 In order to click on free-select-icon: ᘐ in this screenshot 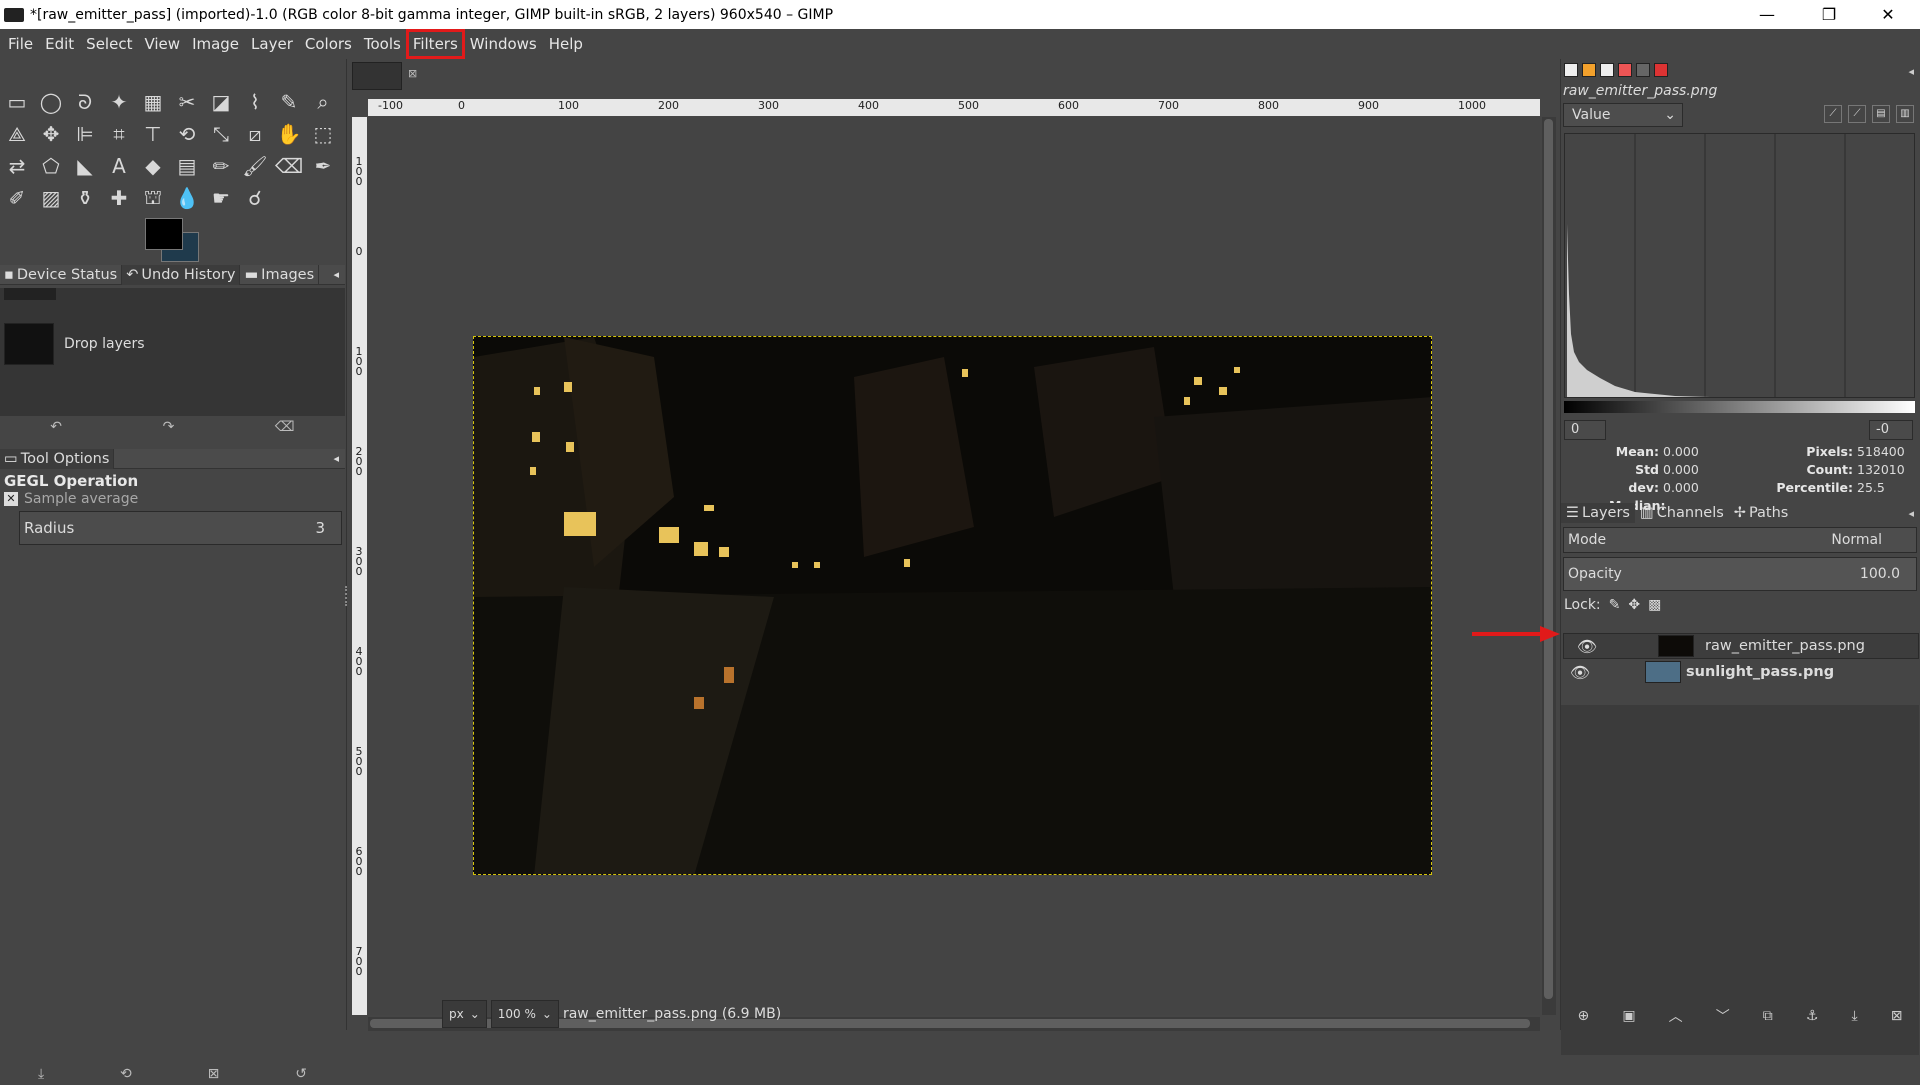, I will do `click(85, 102)`.